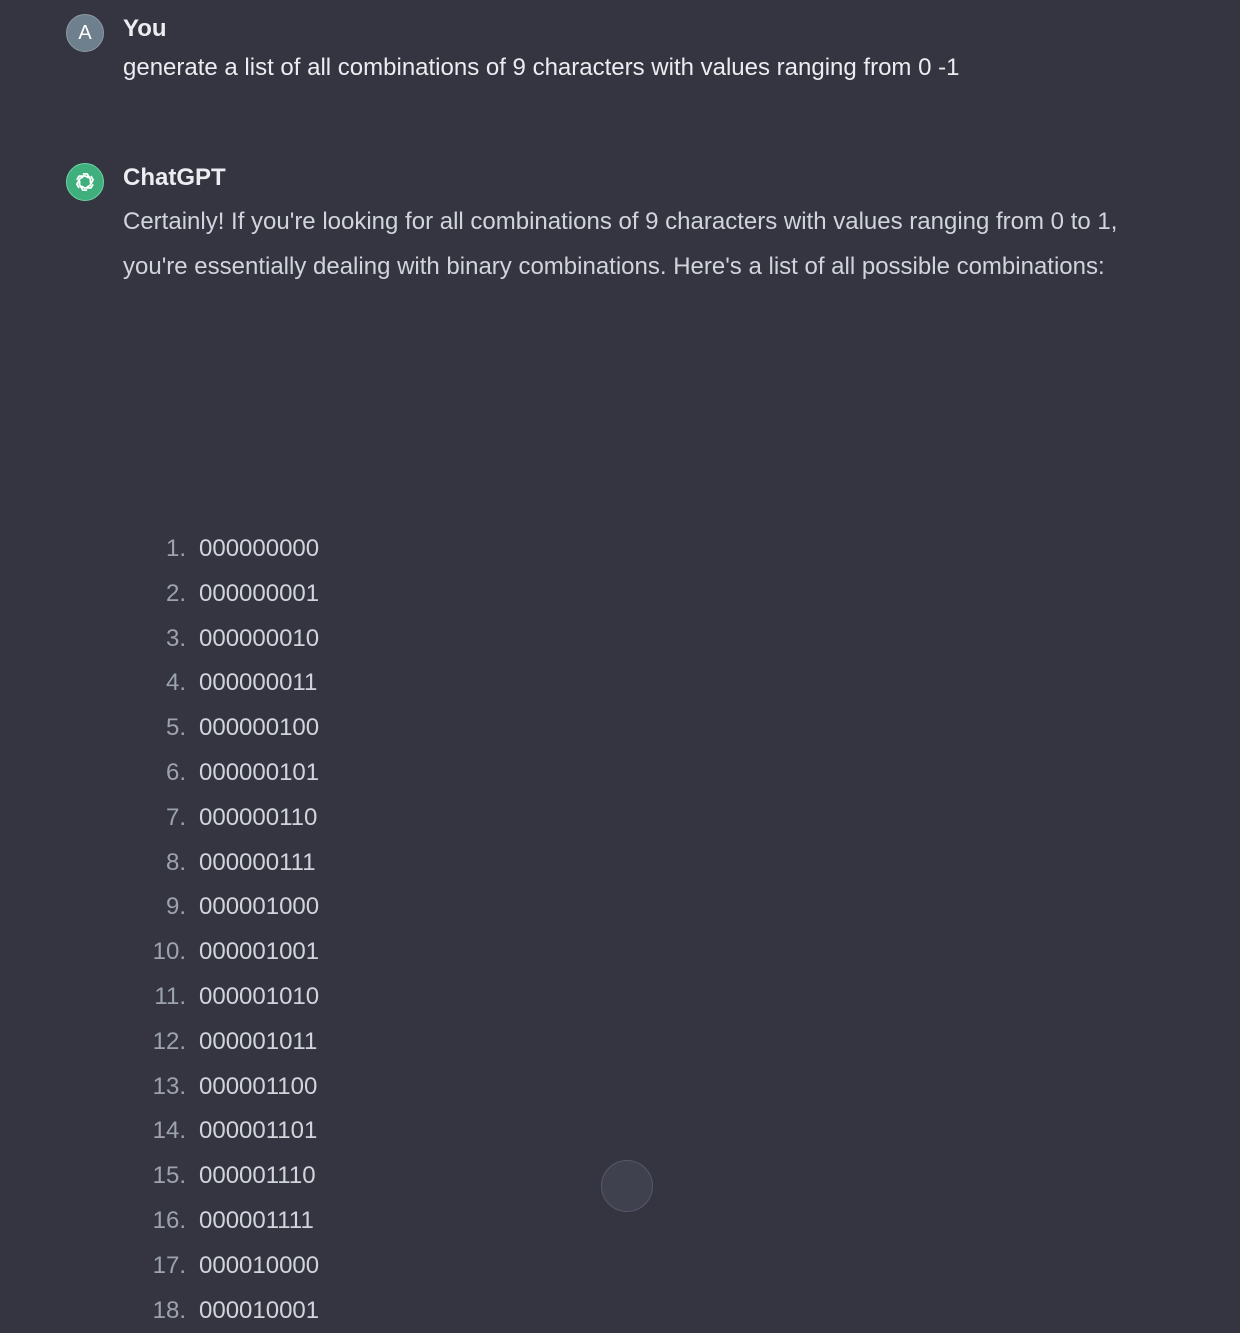  What do you see at coordinates (258, 1041) in the screenshot?
I see `list-item-value: 000001011` at bounding box center [258, 1041].